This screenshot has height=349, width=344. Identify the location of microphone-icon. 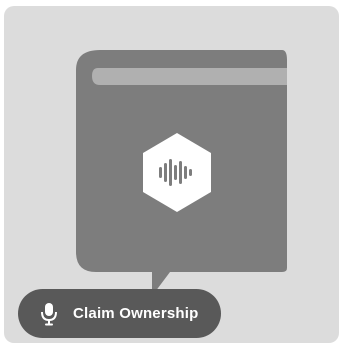
(49, 313).